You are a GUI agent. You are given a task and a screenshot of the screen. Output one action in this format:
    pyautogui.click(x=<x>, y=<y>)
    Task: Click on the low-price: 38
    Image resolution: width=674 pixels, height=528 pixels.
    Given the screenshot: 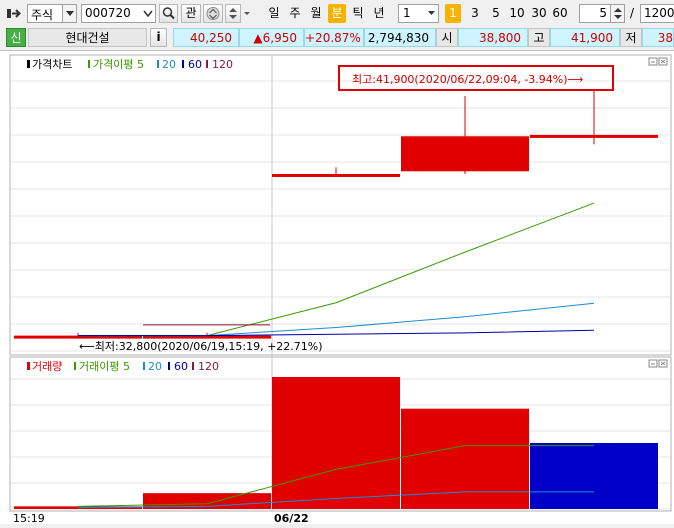 What is the action you would take?
    pyautogui.click(x=658, y=37)
    